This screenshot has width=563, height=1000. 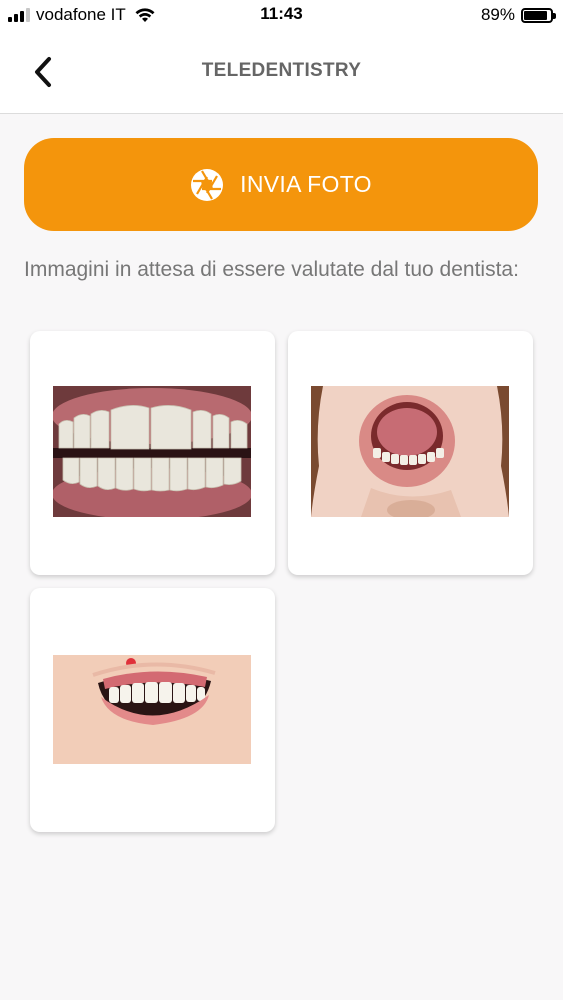 I want to click on status-bar-right: 89%, so click(x=518, y=15).